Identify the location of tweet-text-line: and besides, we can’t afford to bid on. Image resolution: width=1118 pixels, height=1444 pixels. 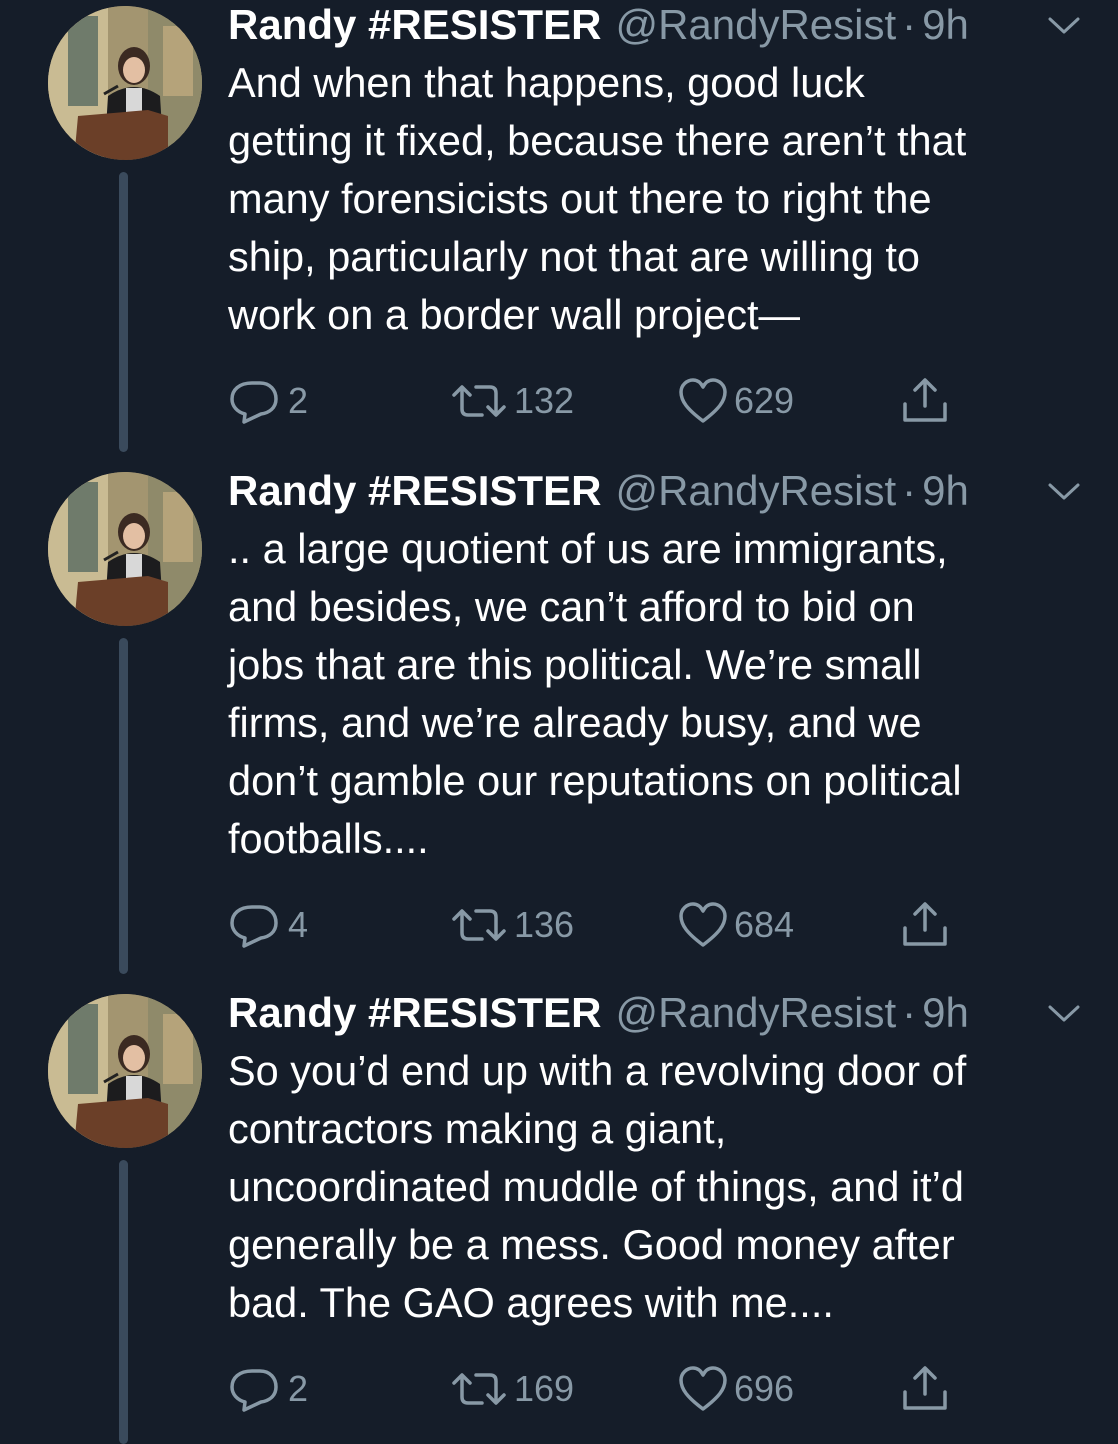
(571, 606).